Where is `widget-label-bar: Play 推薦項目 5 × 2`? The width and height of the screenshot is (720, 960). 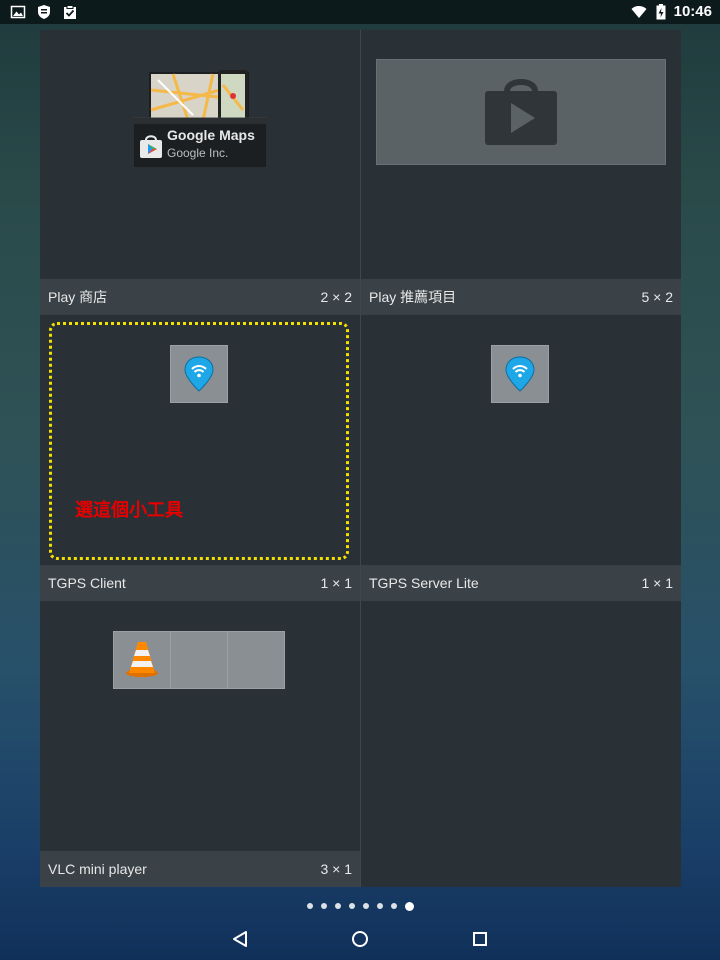
widget-label-bar: Play 推薦項目 5 × 2 is located at coordinates (521, 297).